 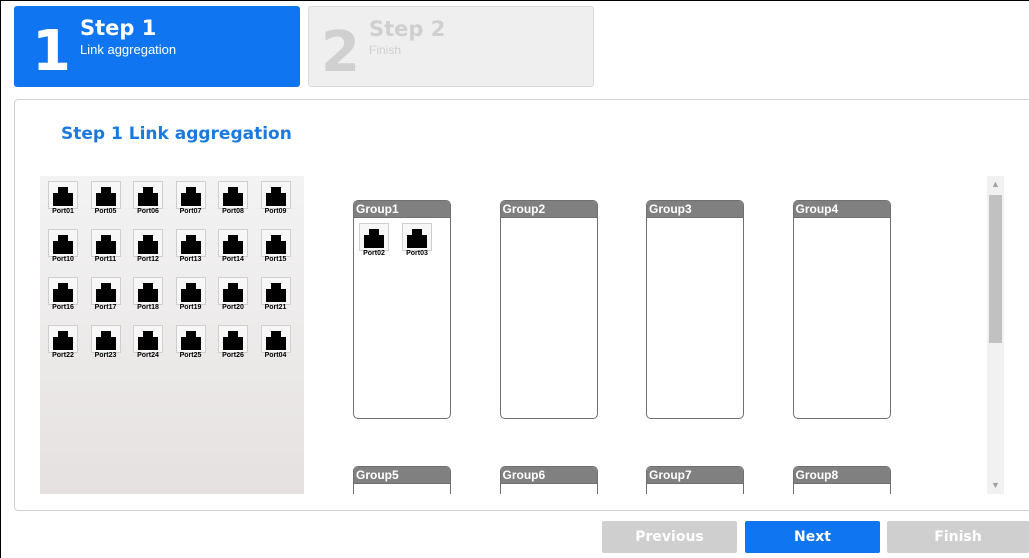 I want to click on port-item: Port05, so click(x=106, y=201).